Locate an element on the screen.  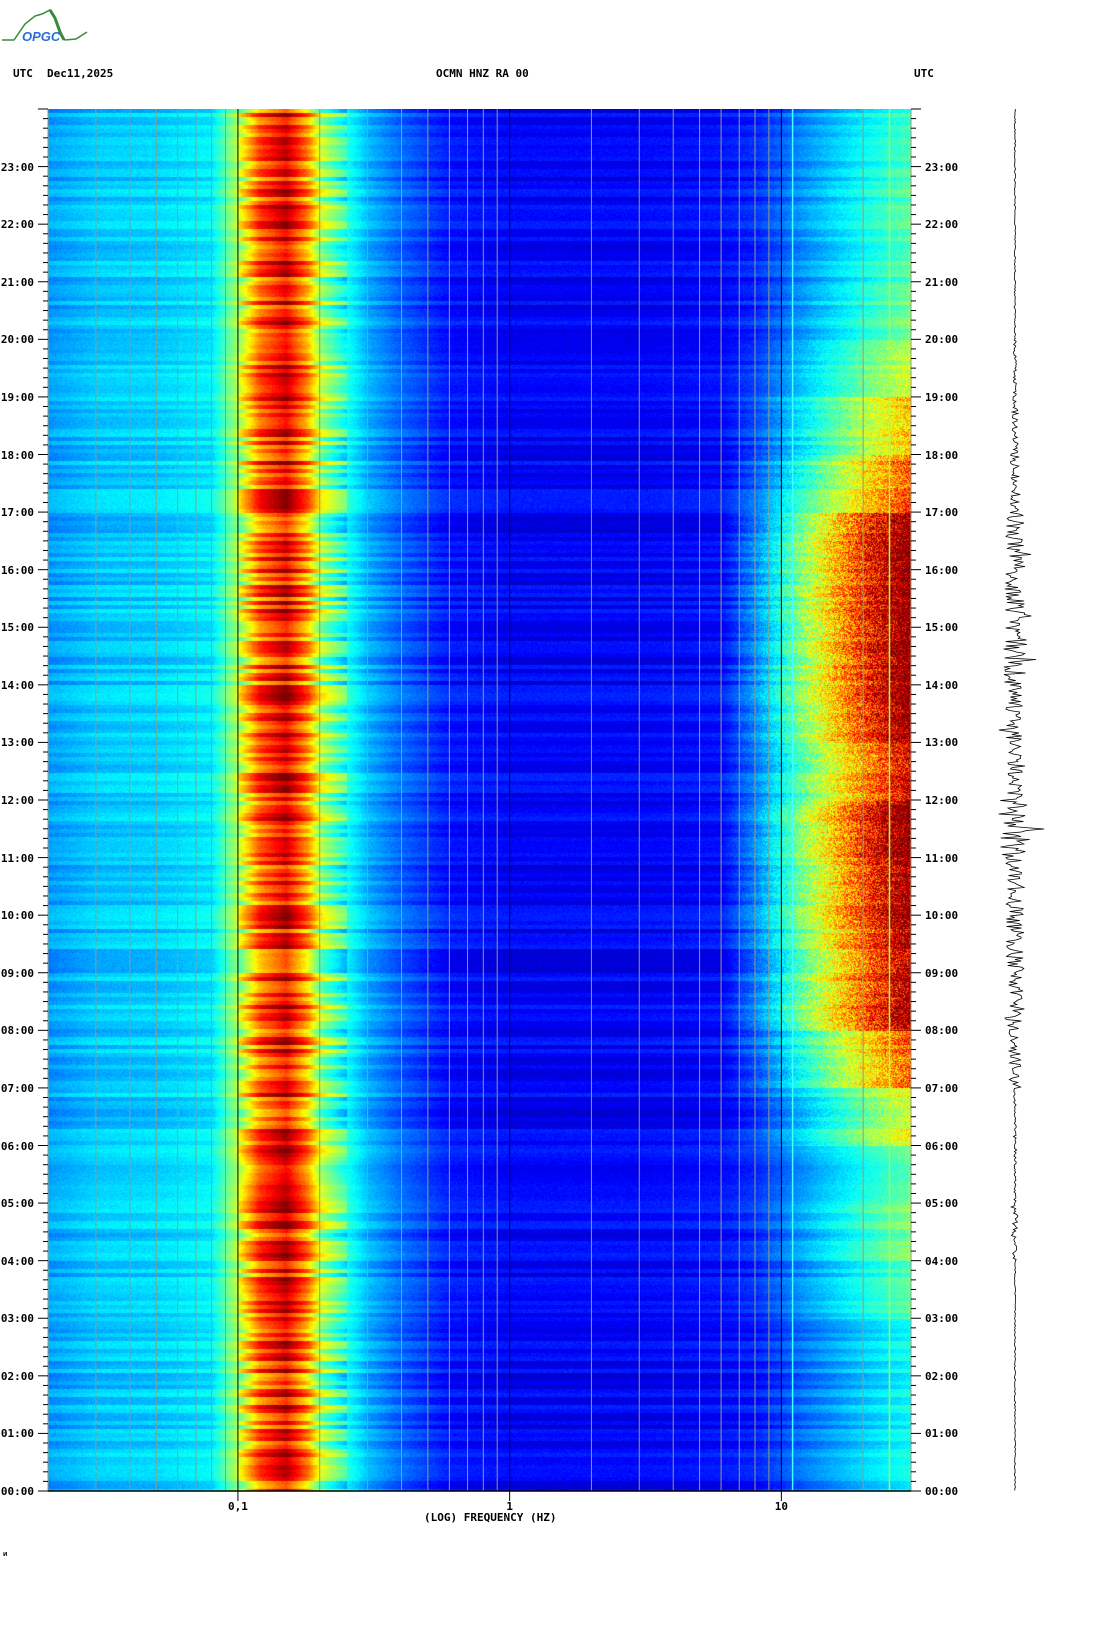
y-tick-label-right: 03:00 is located at coordinates (942, 1319).